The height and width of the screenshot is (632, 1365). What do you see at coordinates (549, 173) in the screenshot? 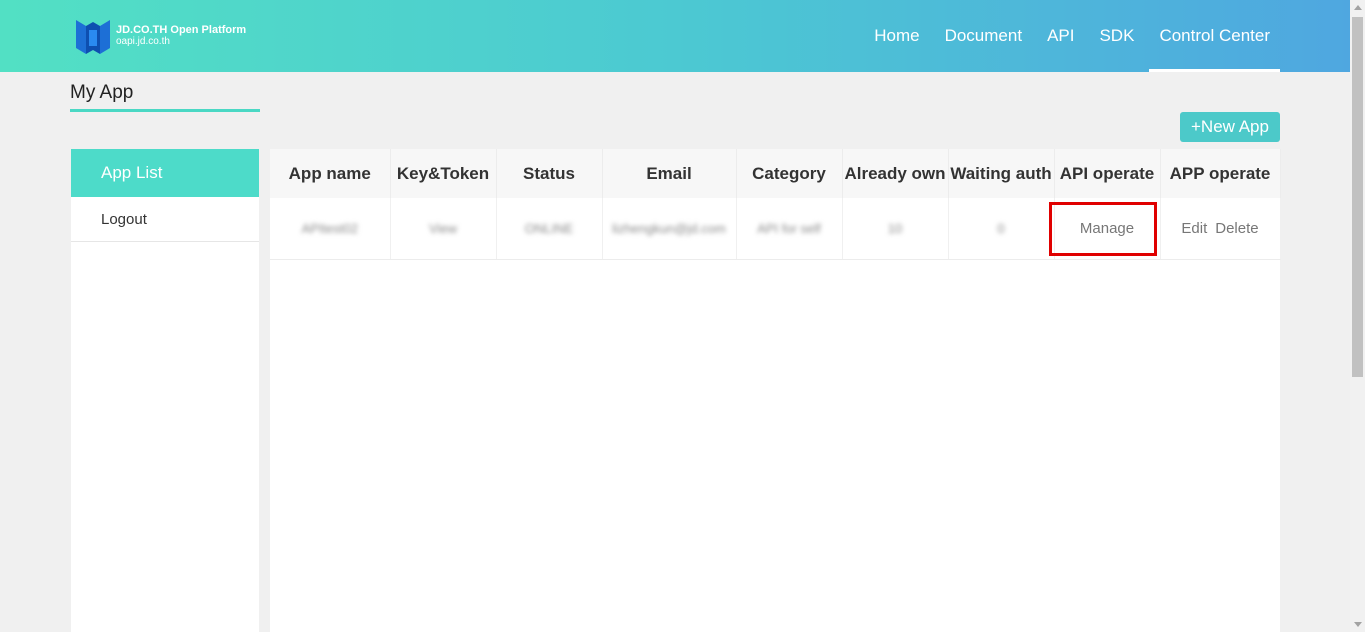
I see `column-header: Status` at bounding box center [549, 173].